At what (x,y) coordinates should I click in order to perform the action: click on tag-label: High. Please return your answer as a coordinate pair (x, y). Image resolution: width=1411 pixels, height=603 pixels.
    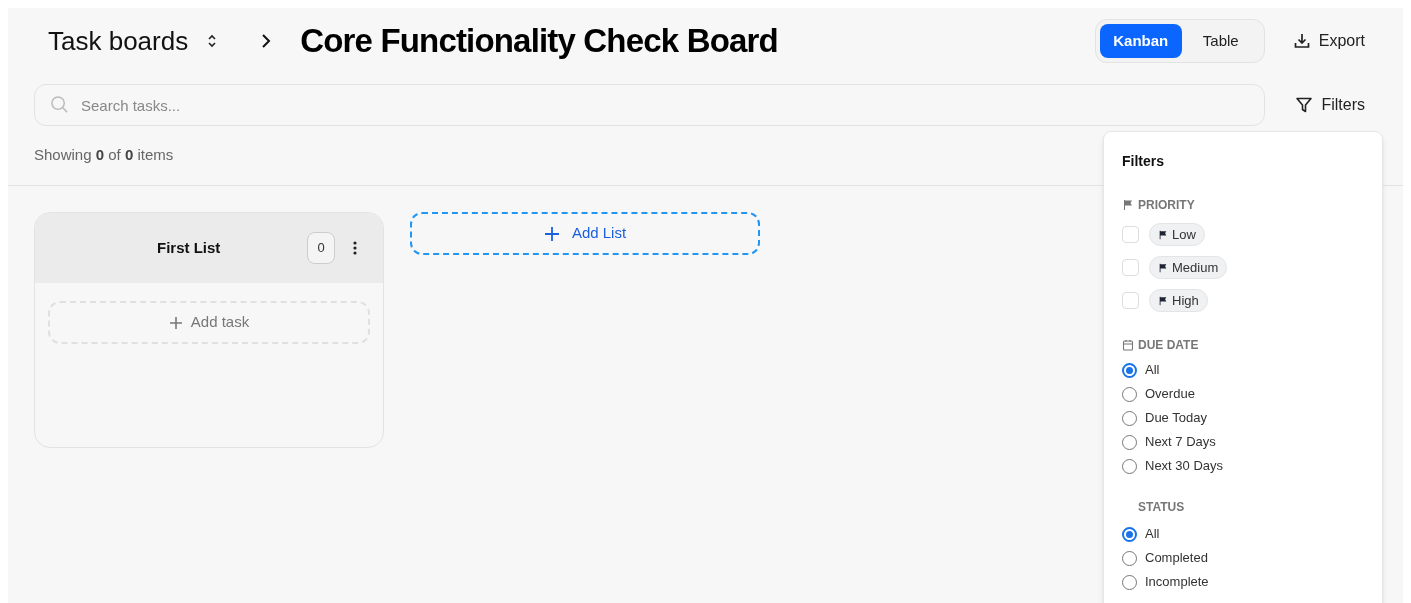
    Looking at the image, I should click on (1185, 300).